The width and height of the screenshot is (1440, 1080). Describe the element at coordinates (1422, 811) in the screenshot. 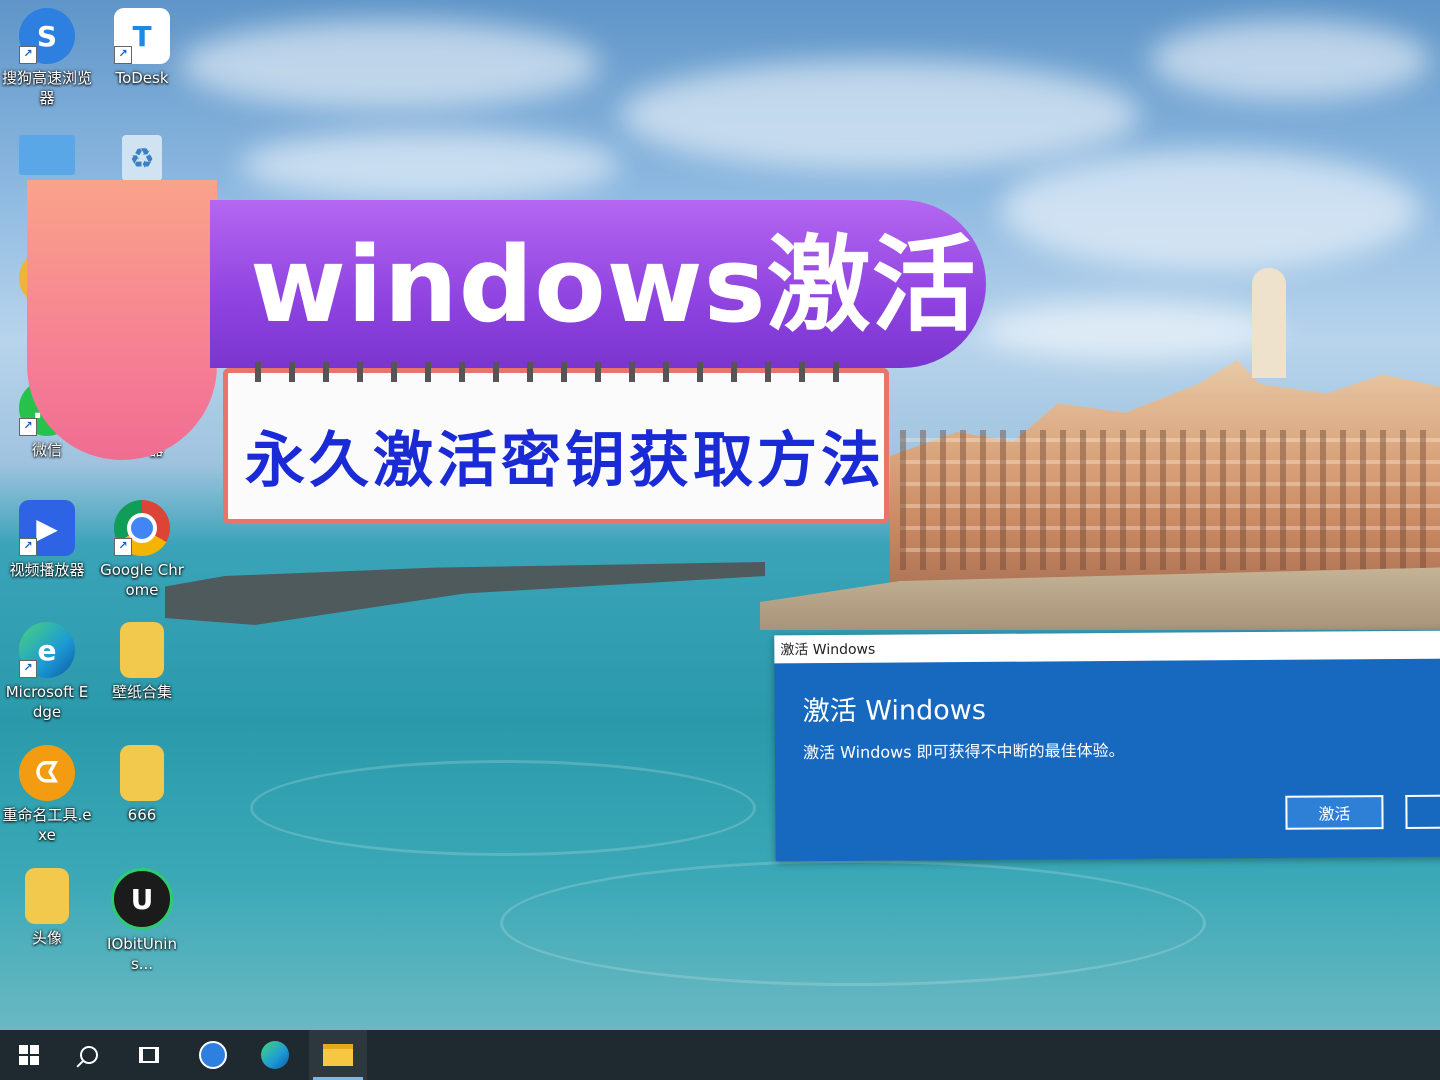

I see `secondary-button` at that location.